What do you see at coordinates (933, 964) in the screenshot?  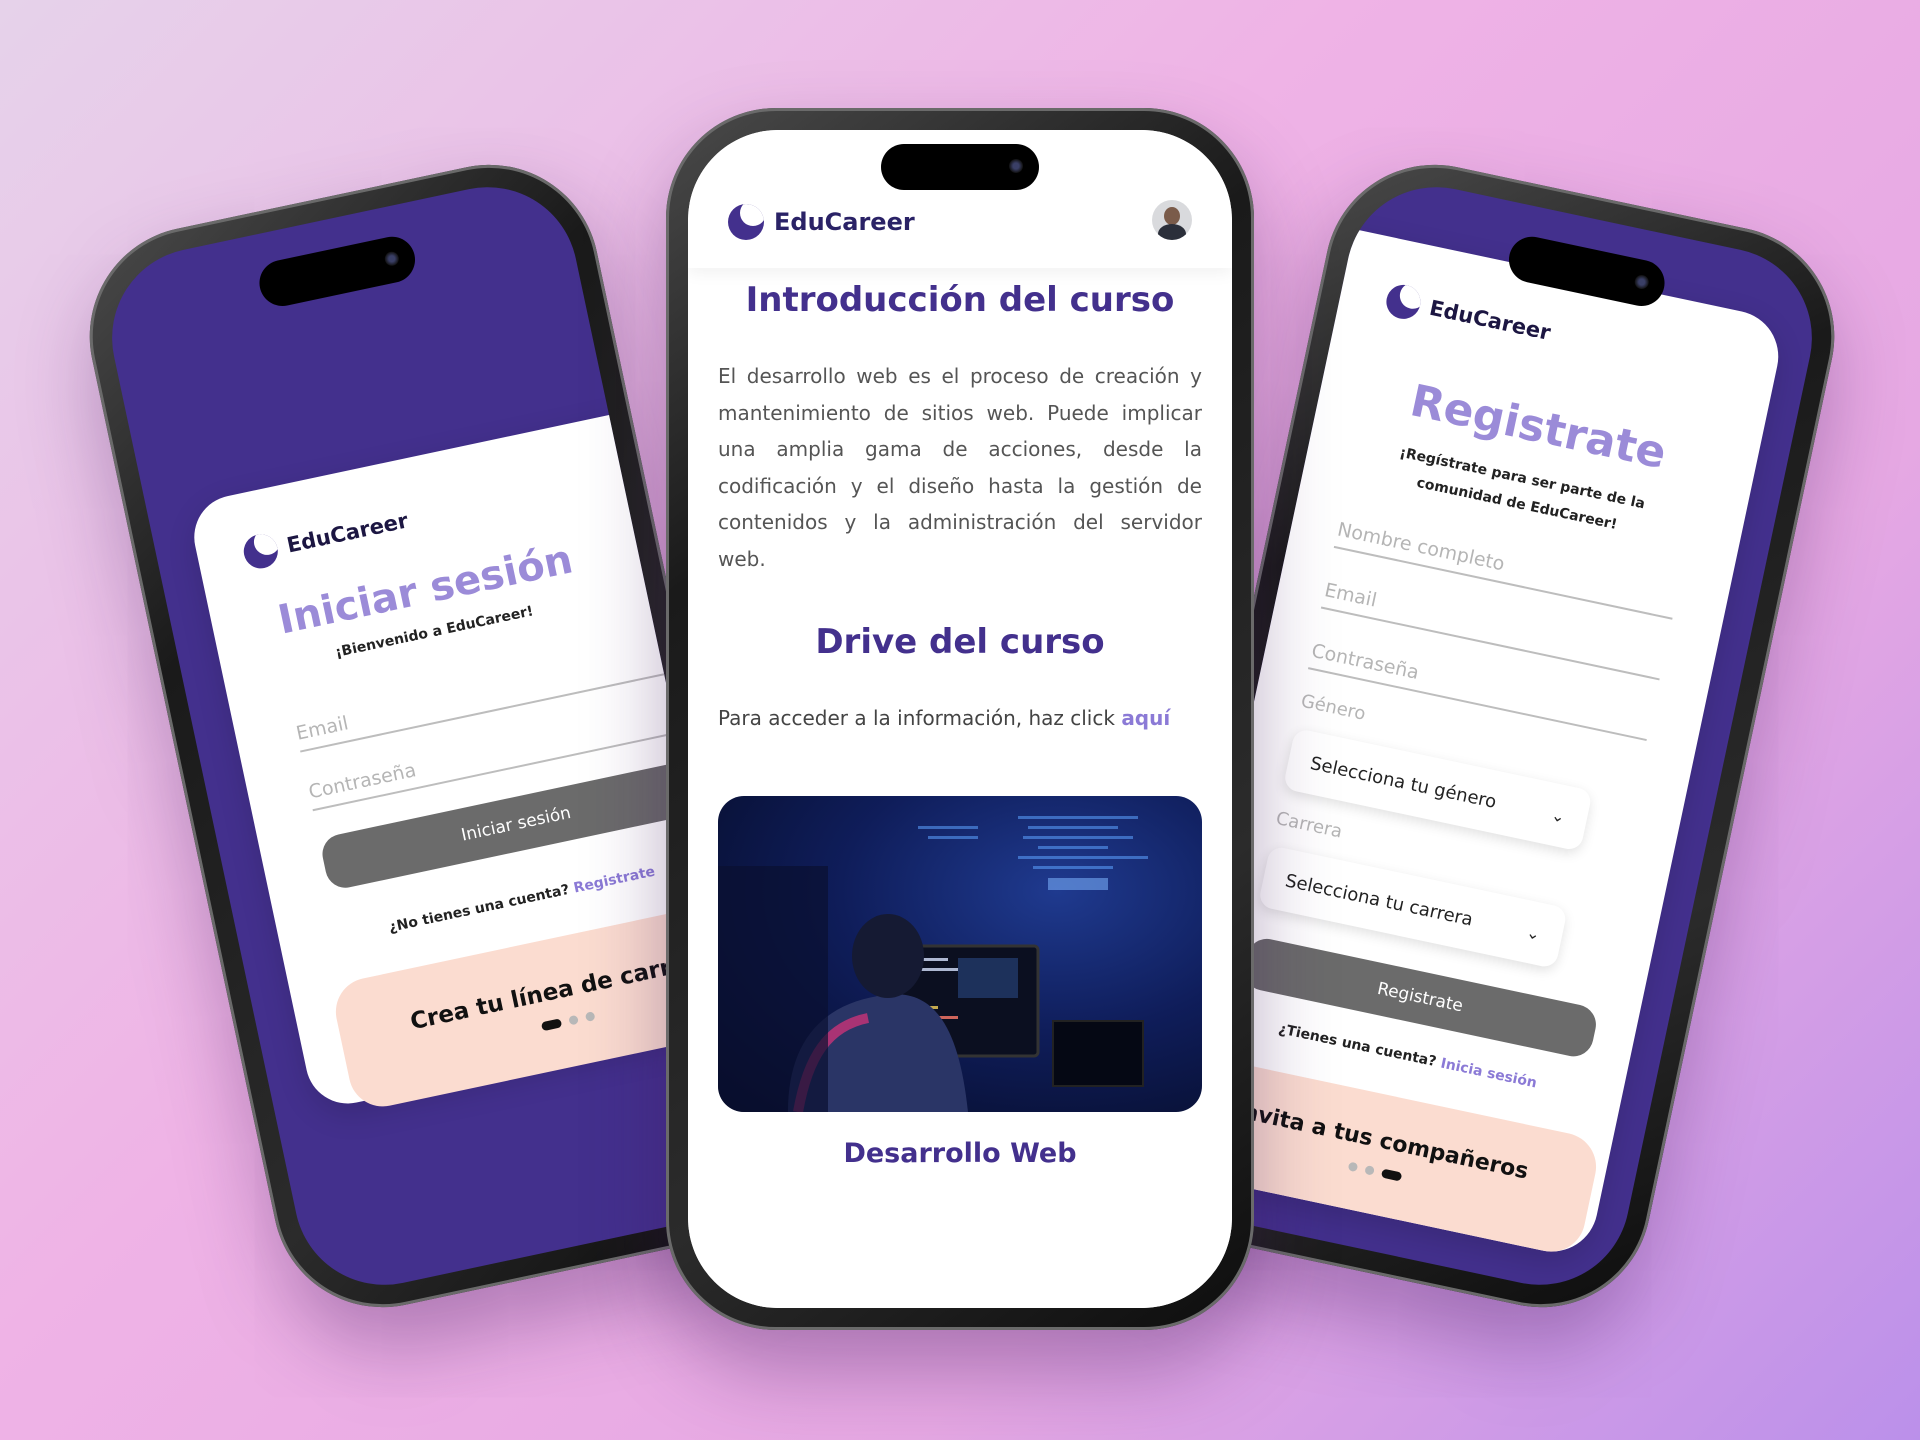 I see `developer-photo` at bounding box center [933, 964].